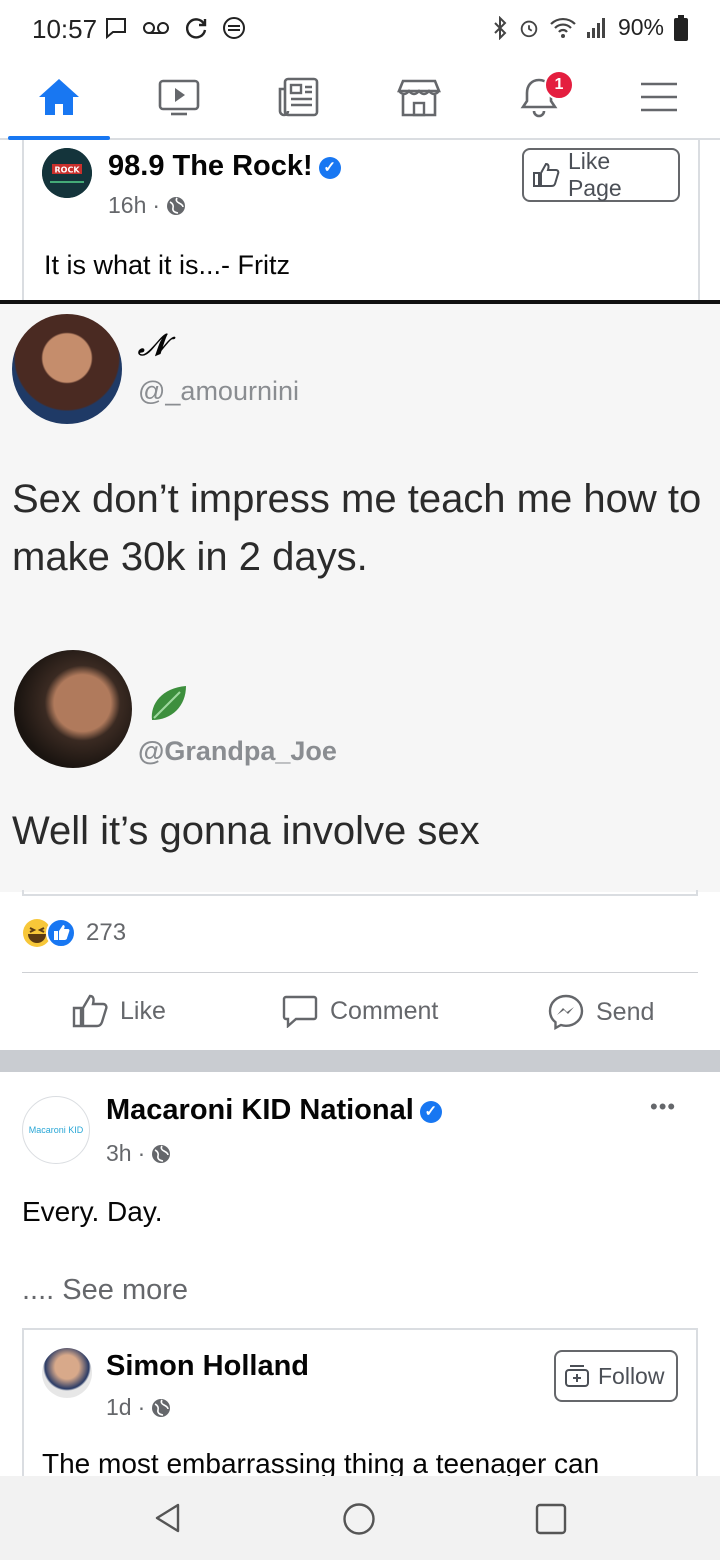 The width and height of the screenshot is (720, 1560). What do you see at coordinates (681, 27) in the screenshot?
I see `battery-icon` at bounding box center [681, 27].